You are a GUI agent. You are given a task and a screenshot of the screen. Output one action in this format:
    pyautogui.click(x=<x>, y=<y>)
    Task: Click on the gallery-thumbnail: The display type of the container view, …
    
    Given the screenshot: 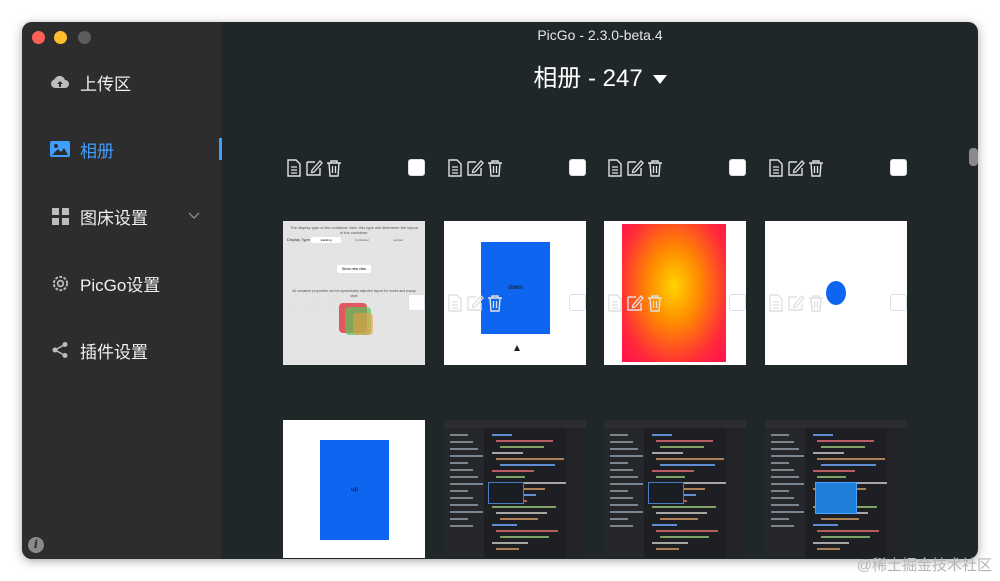 What is the action you would take?
    pyautogui.click(x=354, y=293)
    